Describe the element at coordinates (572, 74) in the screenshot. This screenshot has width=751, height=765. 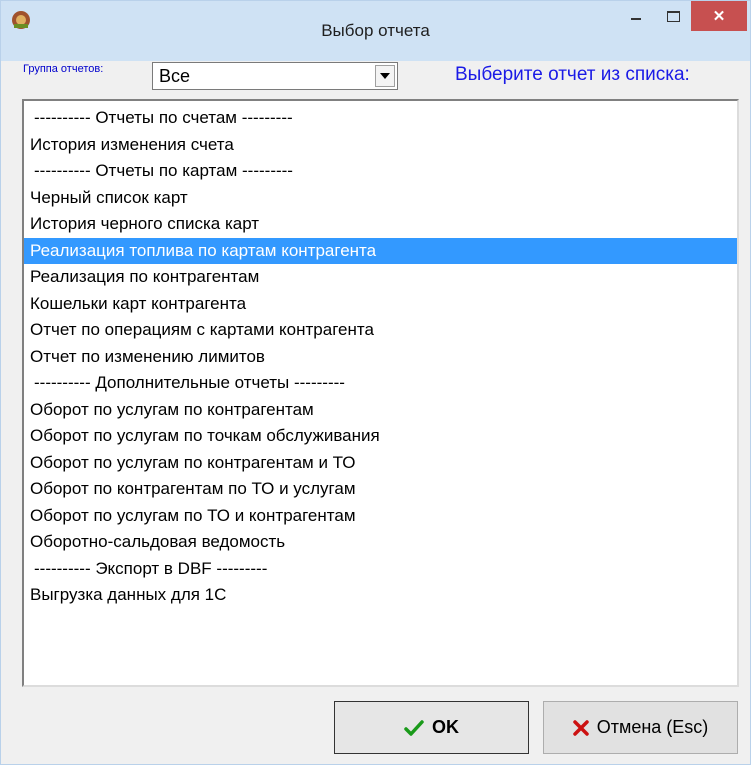
I see `select-report-hint: Выберите отчет из списка:` at that location.